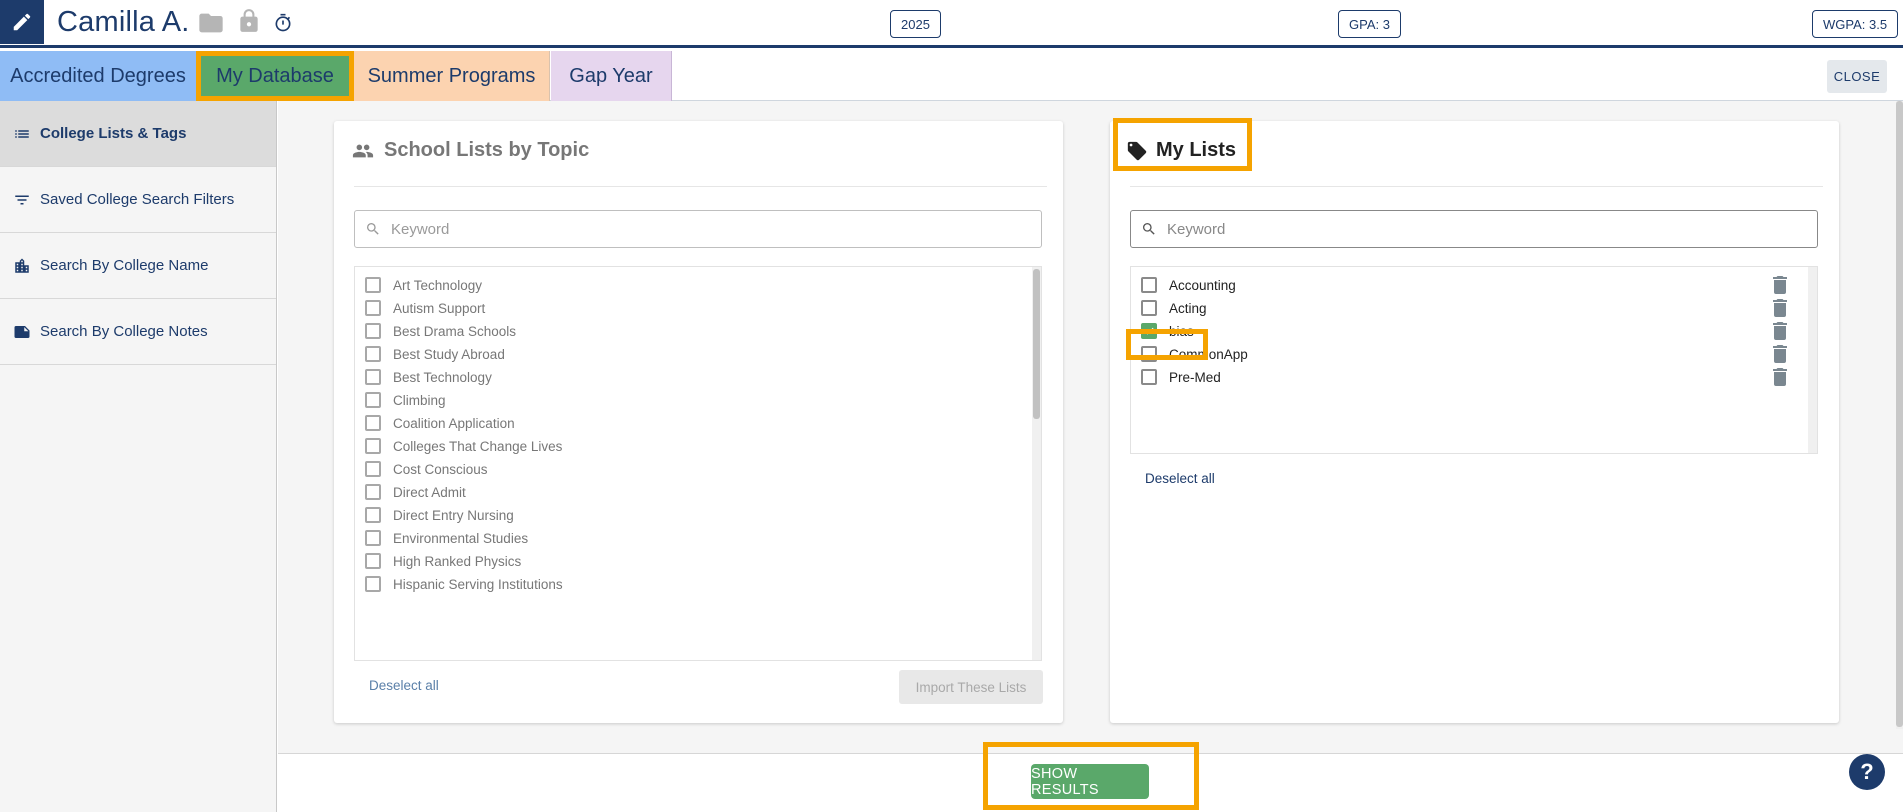 The width and height of the screenshot is (1903, 812). Describe the element at coordinates (463, 446) in the screenshot. I see `list-item: Colleges That Change Lives` at that location.